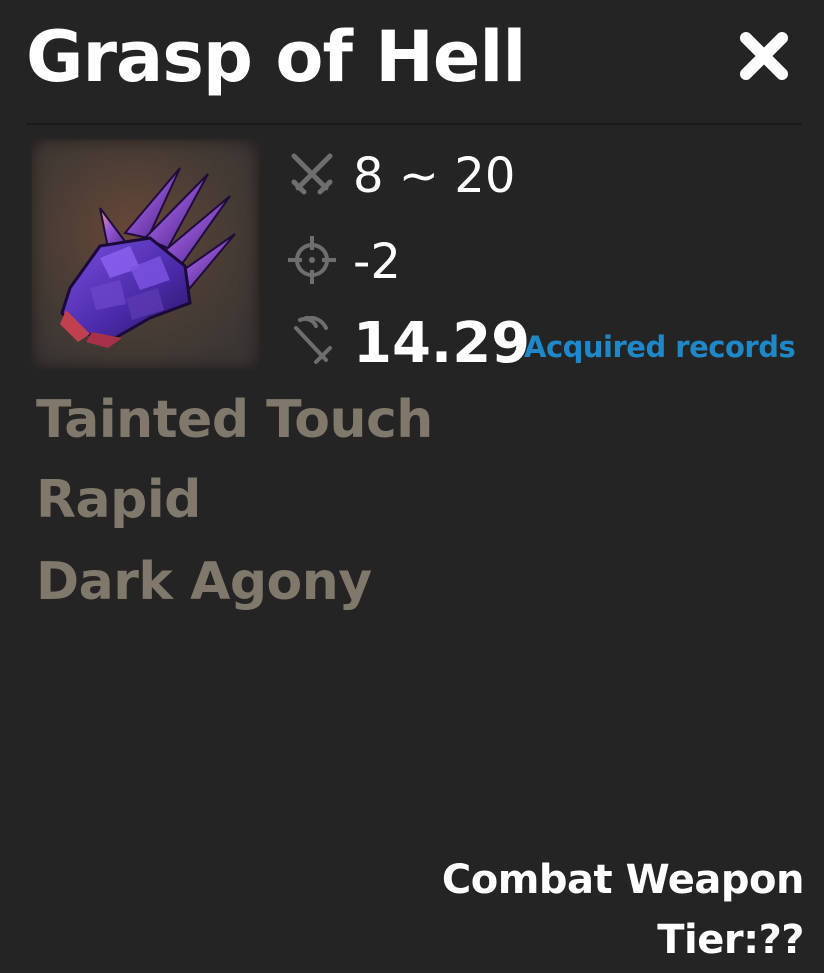 The image size is (824, 973). What do you see at coordinates (730, 940) in the screenshot?
I see `weapon-tier: Tier:??` at bounding box center [730, 940].